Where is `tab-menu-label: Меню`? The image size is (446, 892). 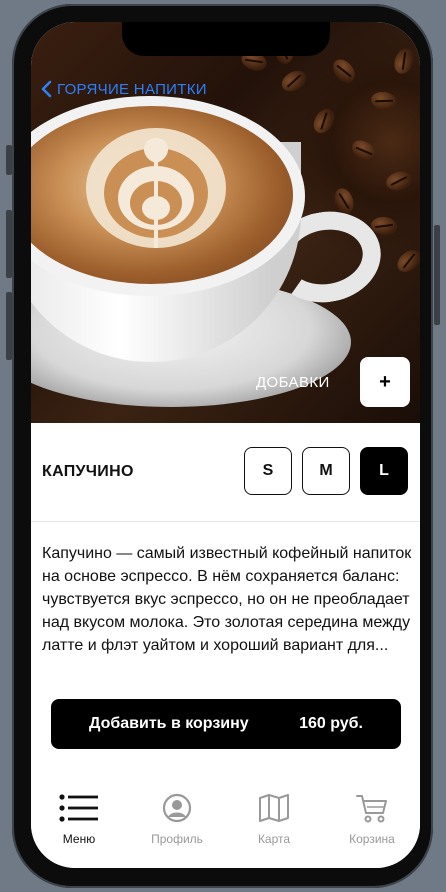 tab-menu-label: Меню is located at coordinates (79, 839).